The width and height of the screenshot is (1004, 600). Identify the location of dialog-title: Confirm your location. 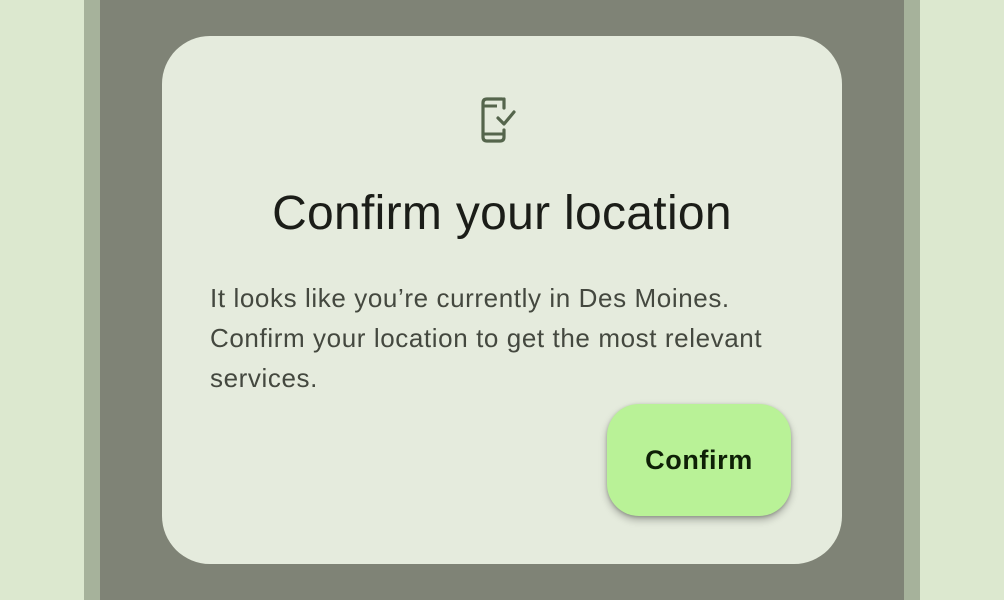
(502, 213).